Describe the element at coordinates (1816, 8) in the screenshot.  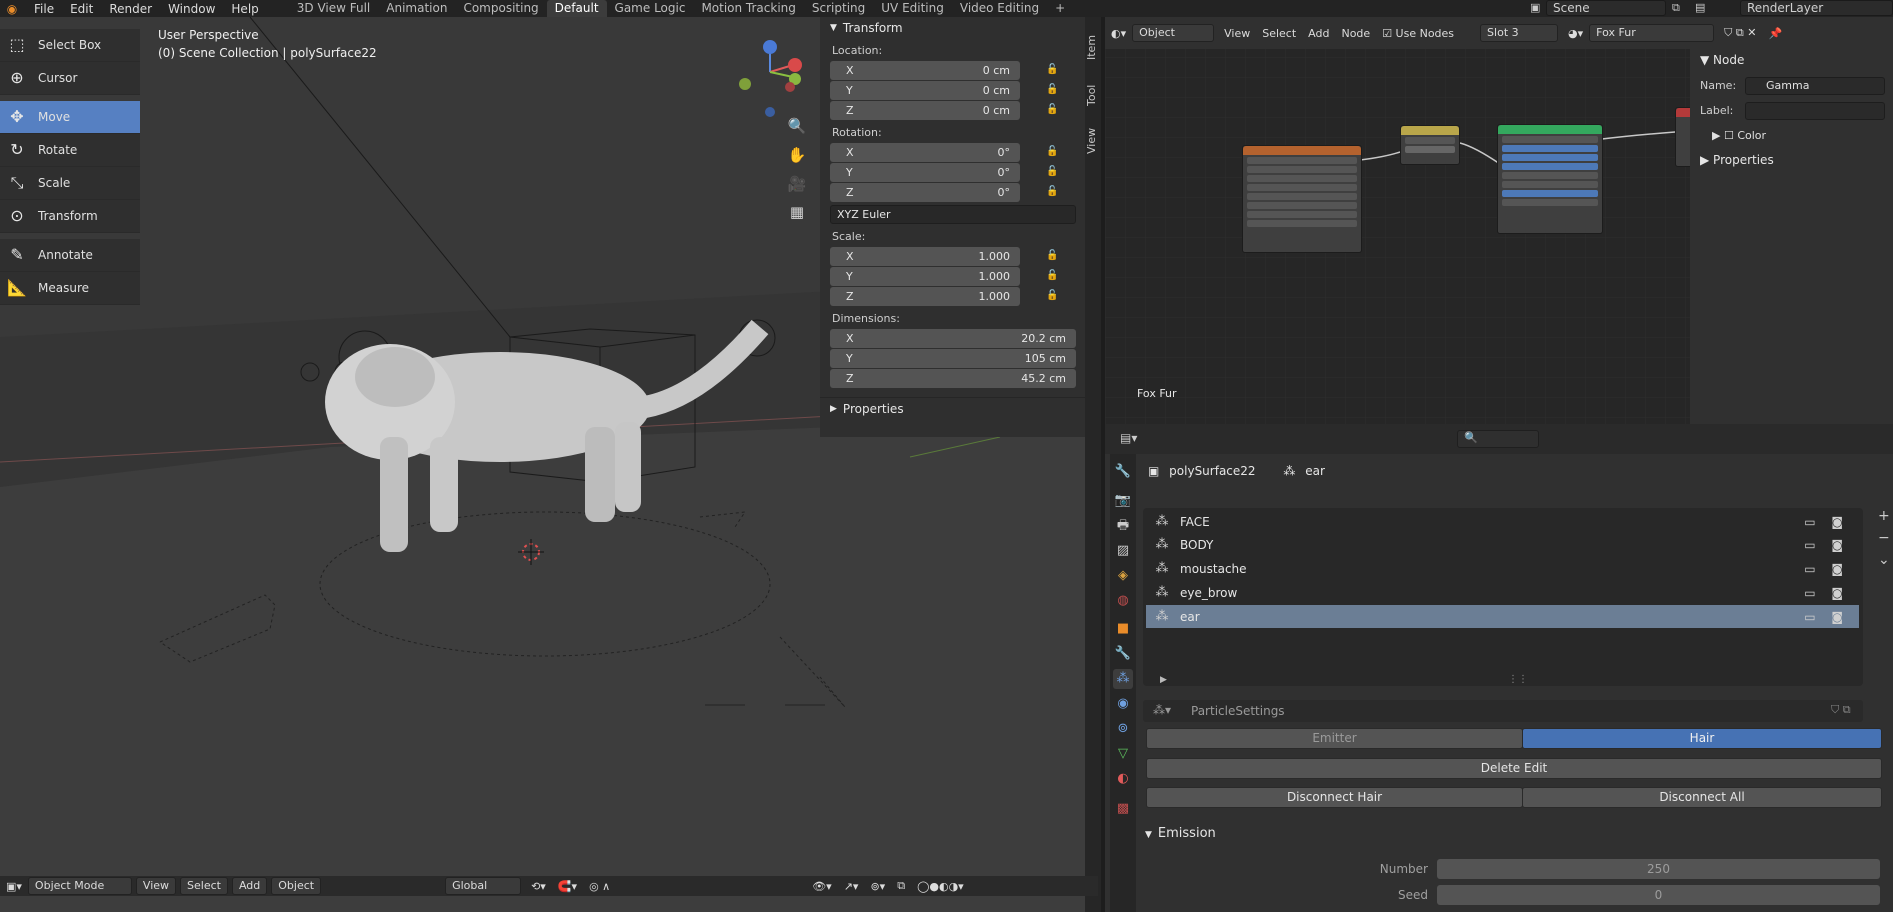
I see `view-layer-selector: RenderLayer` at that location.